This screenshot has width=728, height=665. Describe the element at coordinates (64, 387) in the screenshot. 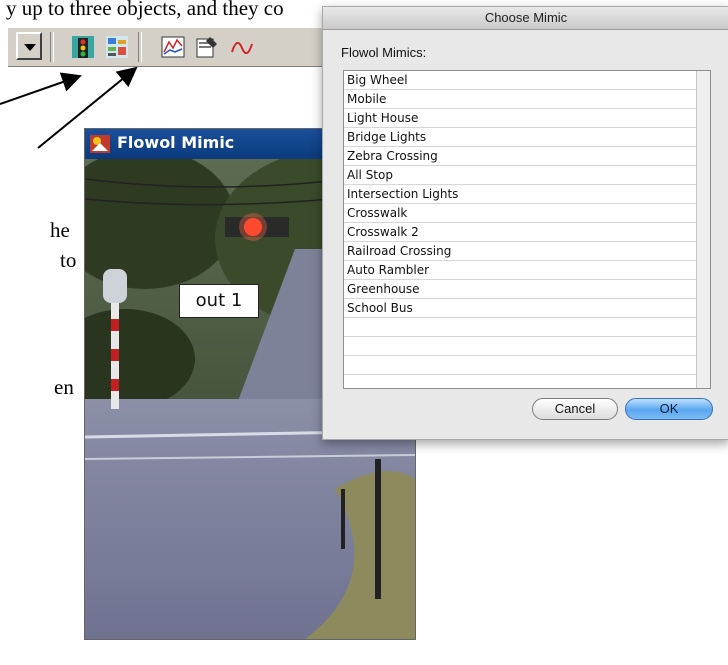

I see `document-fragment-en: en` at that location.